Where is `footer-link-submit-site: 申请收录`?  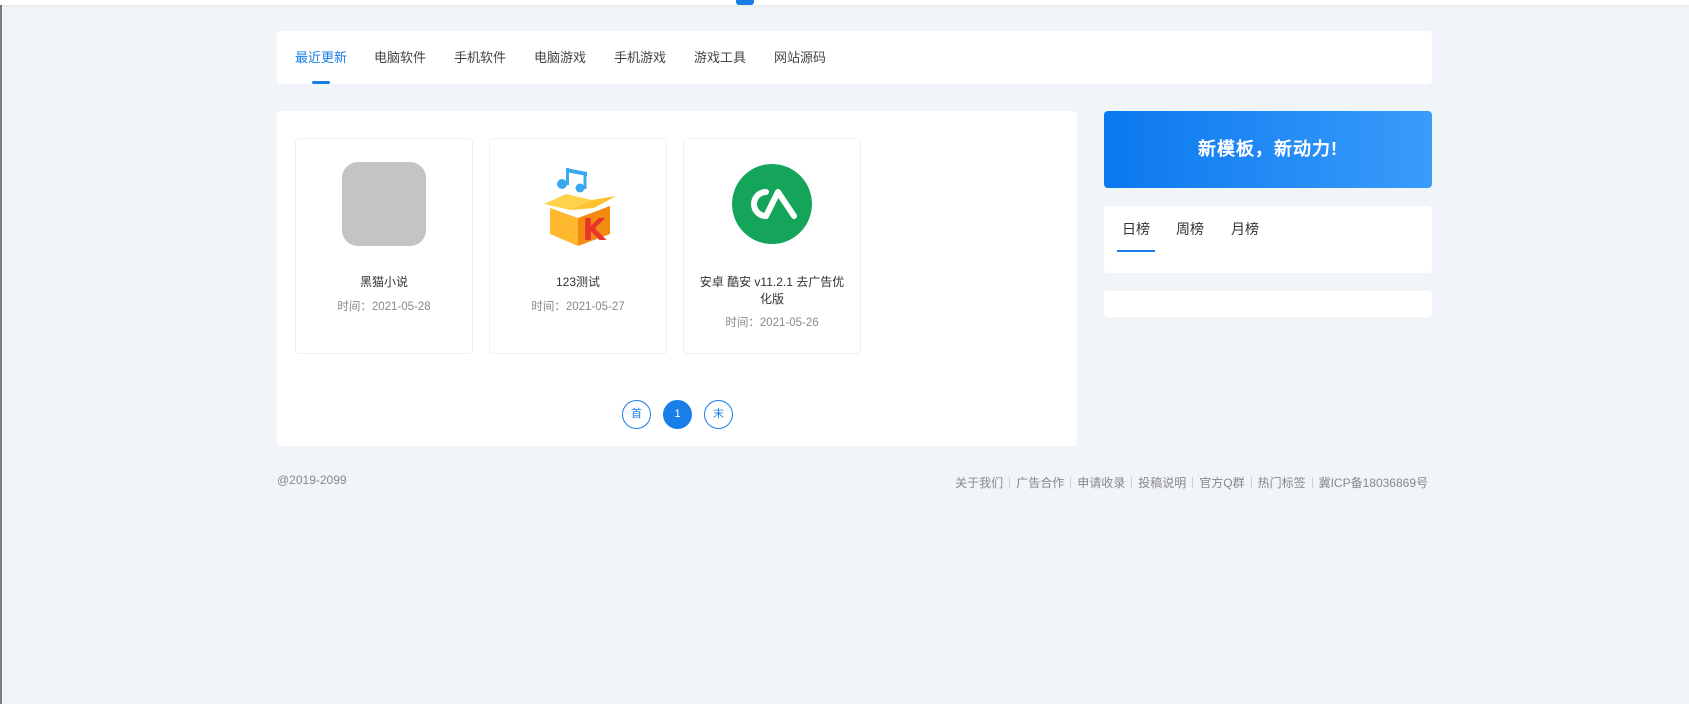 footer-link-submit-site: 申请收录 is located at coordinates (1101, 483).